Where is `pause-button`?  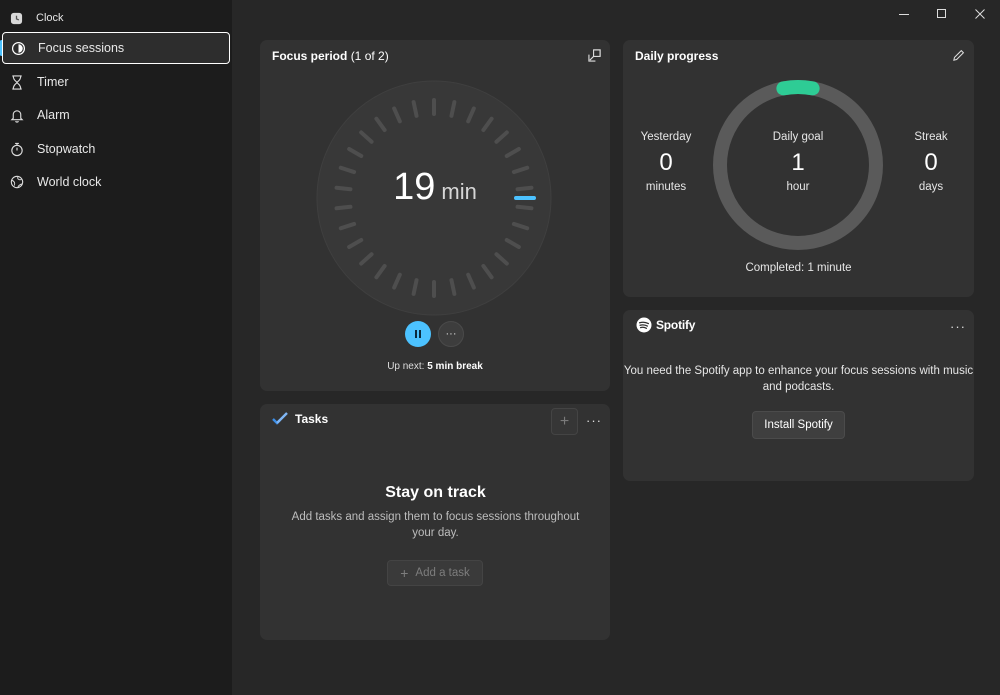 pause-button is located at coordinates (418, 334).